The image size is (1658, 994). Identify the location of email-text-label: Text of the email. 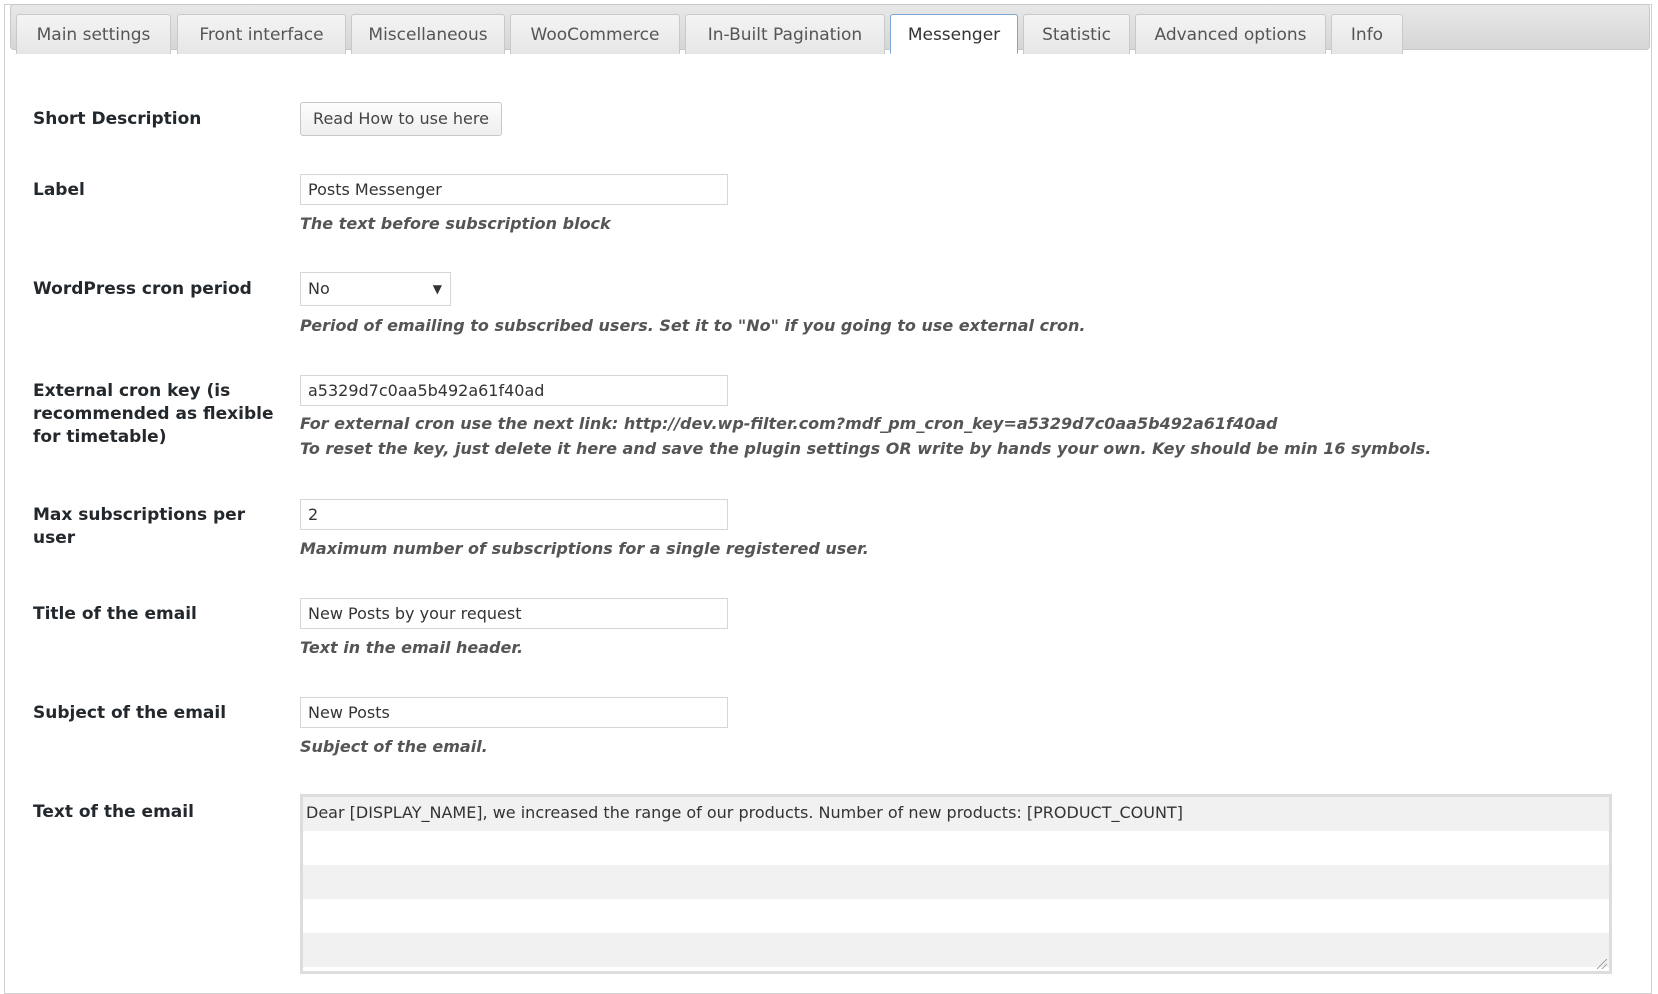
(113, 812).